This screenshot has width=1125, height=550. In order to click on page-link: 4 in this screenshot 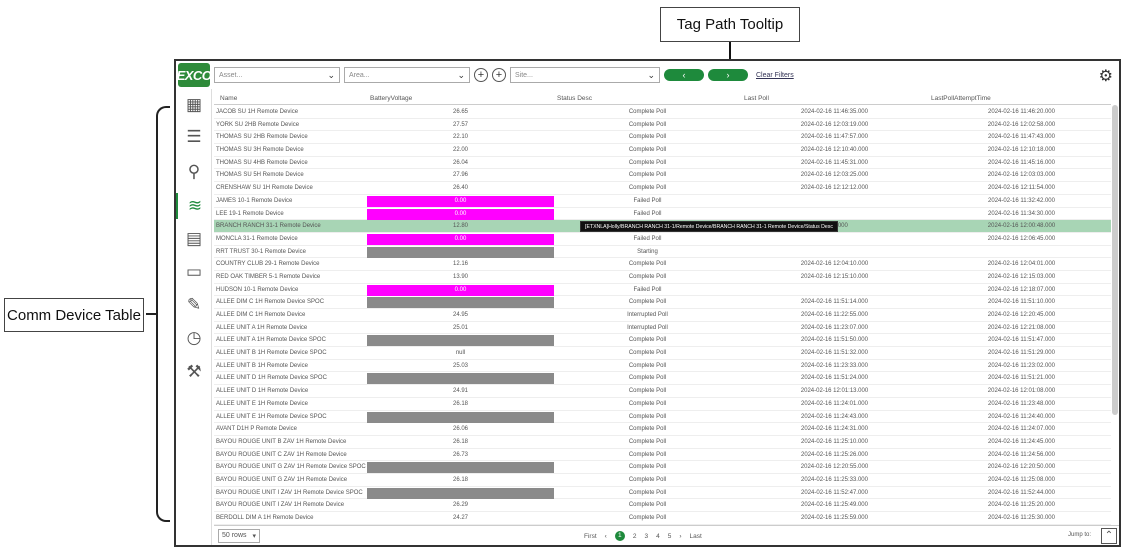, I will do `click(658, 536)`.